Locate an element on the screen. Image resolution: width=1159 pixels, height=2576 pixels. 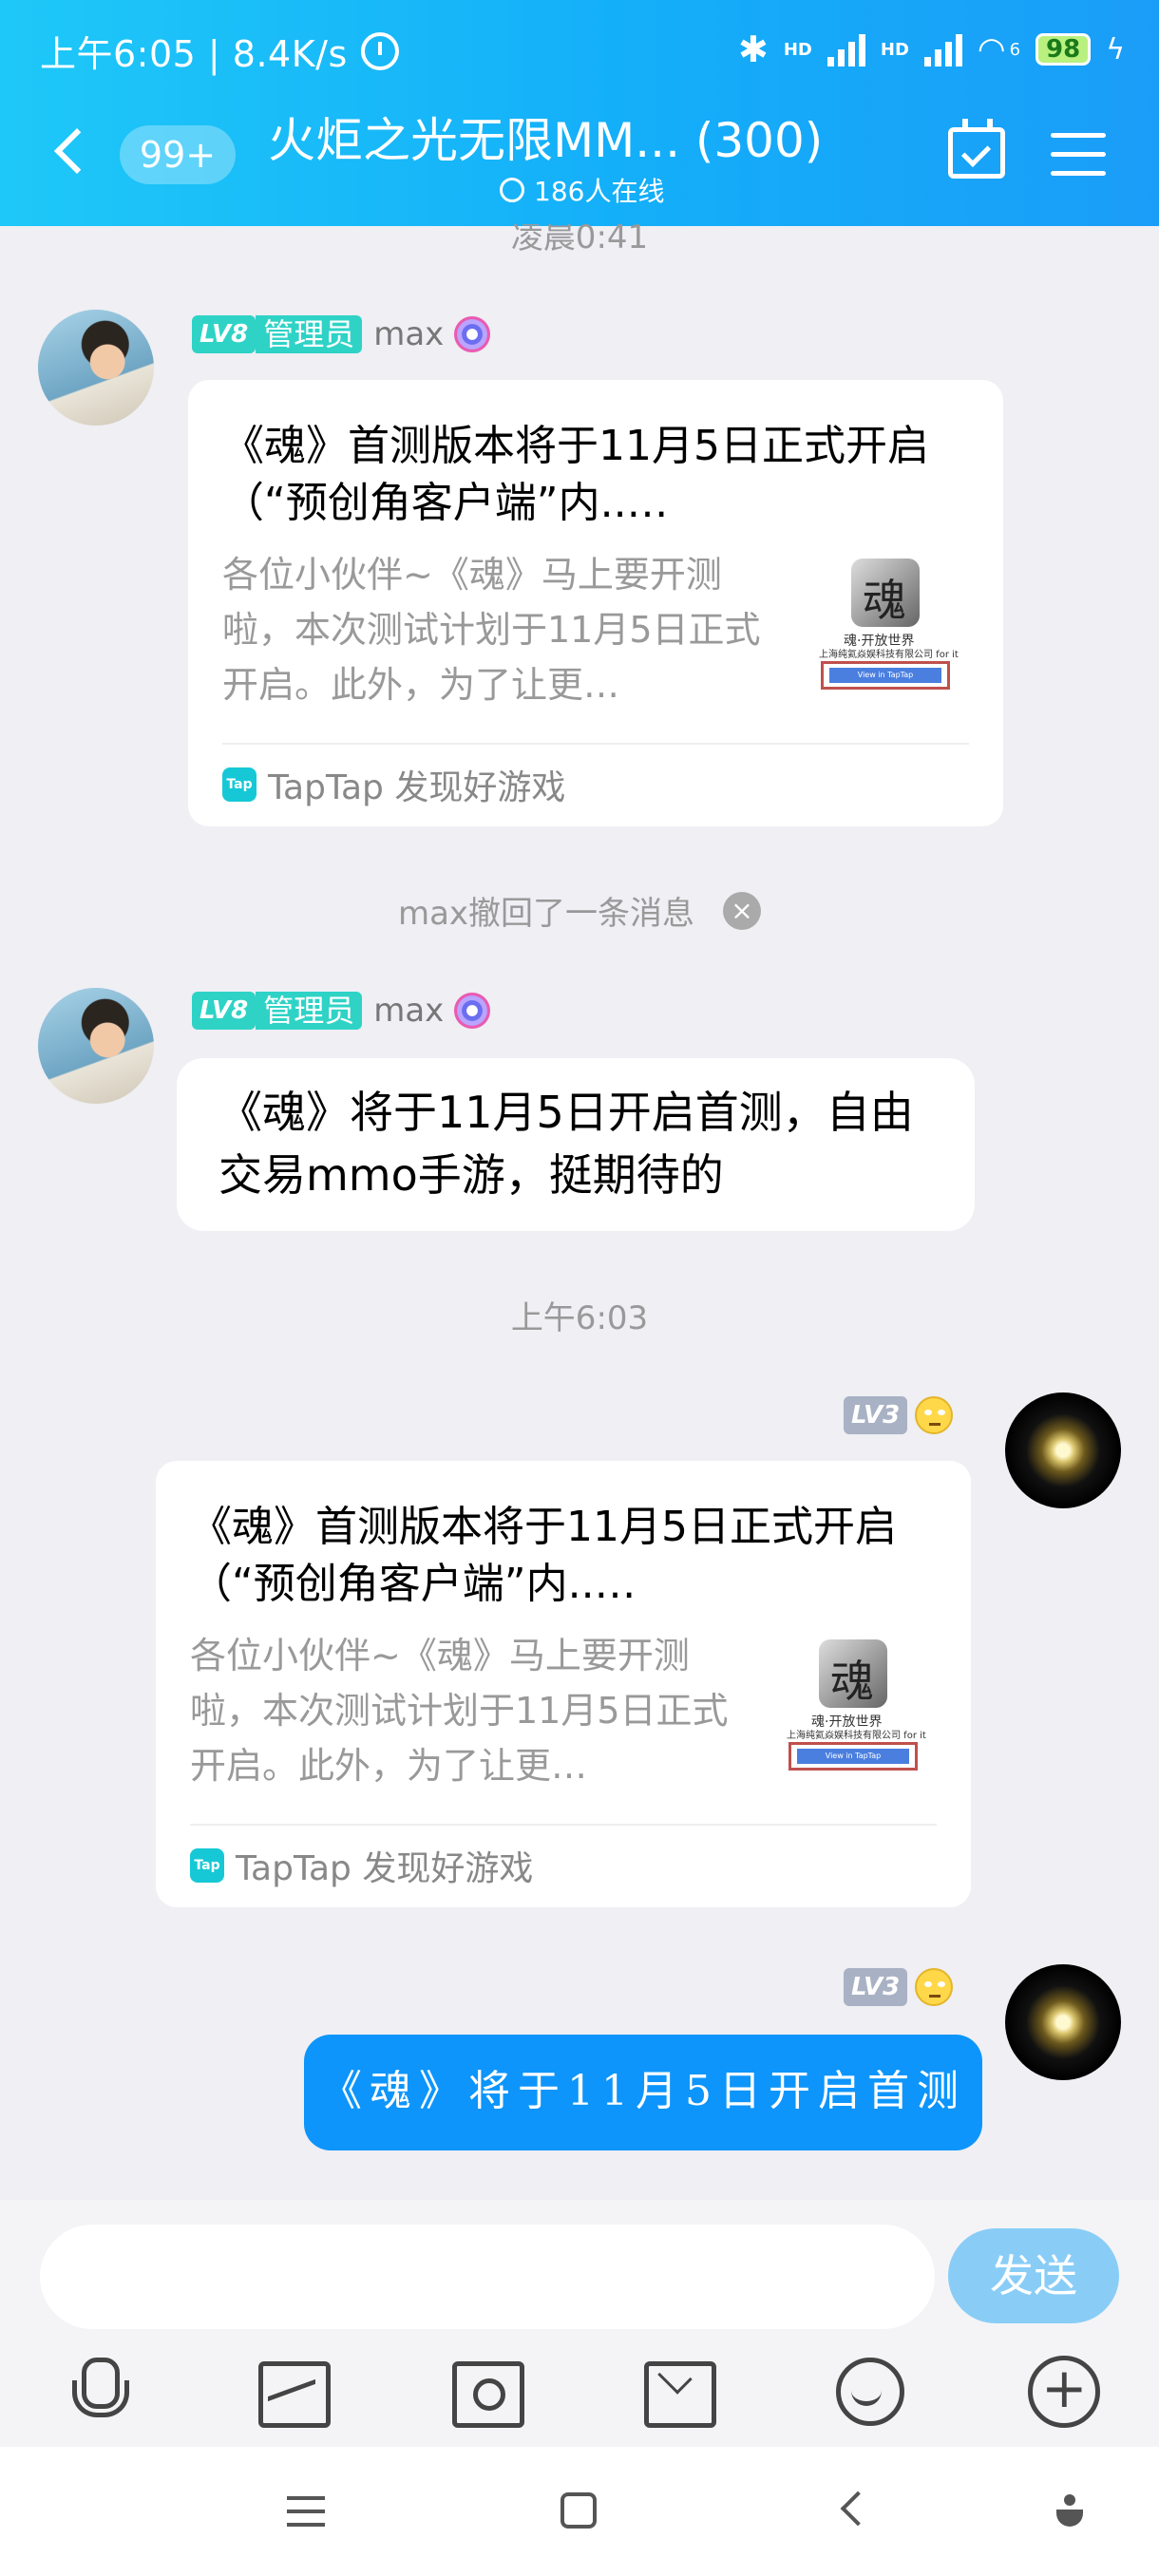
alarm-icon is located at coordinates (379, 50).